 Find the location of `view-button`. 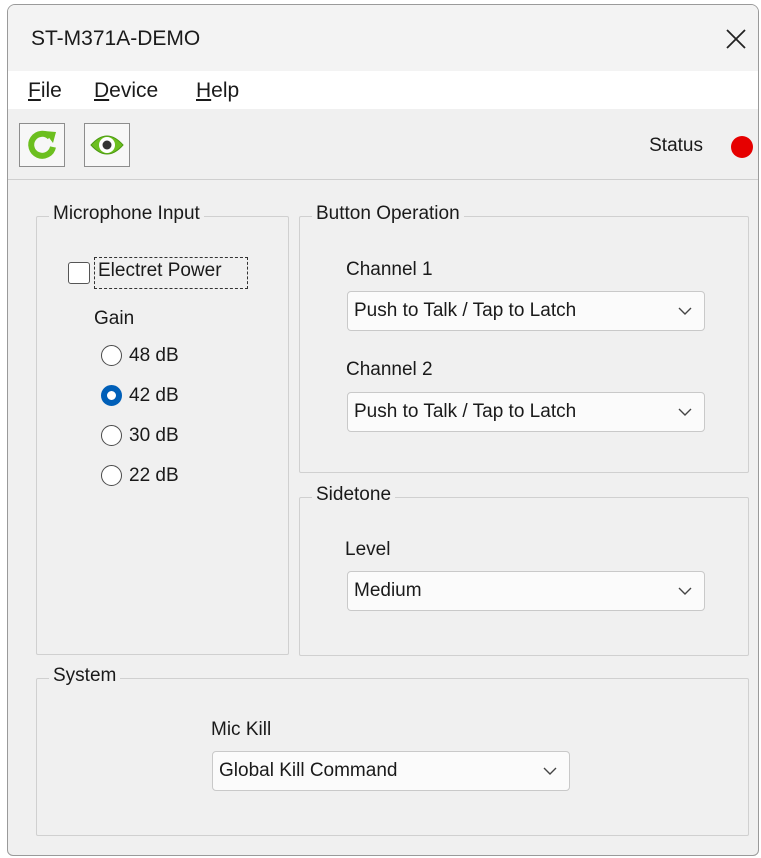

view-button is located at coordinates (107, 145).